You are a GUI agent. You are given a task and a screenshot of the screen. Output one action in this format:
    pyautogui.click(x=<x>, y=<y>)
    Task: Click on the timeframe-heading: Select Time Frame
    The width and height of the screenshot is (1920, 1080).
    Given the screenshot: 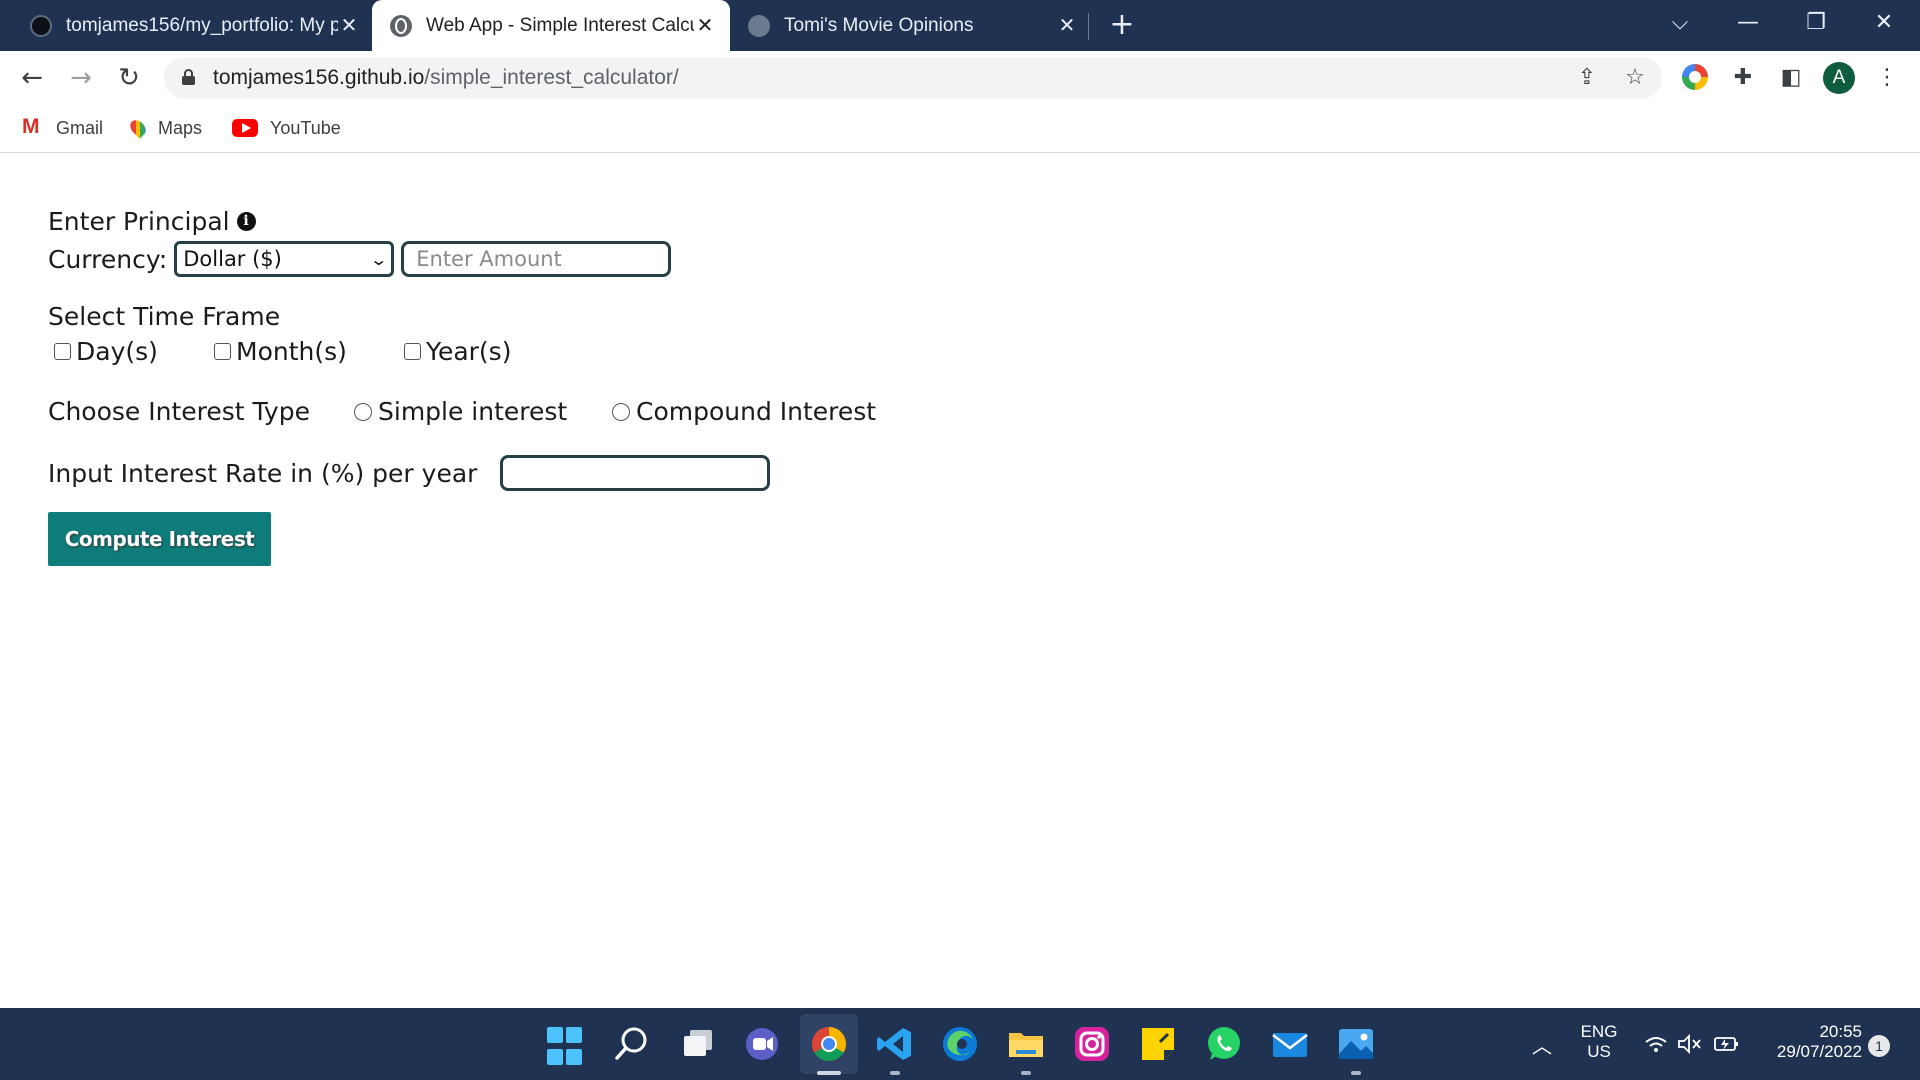 What is the action you would take?
    pyautogui.click(x=164, y=316)
    